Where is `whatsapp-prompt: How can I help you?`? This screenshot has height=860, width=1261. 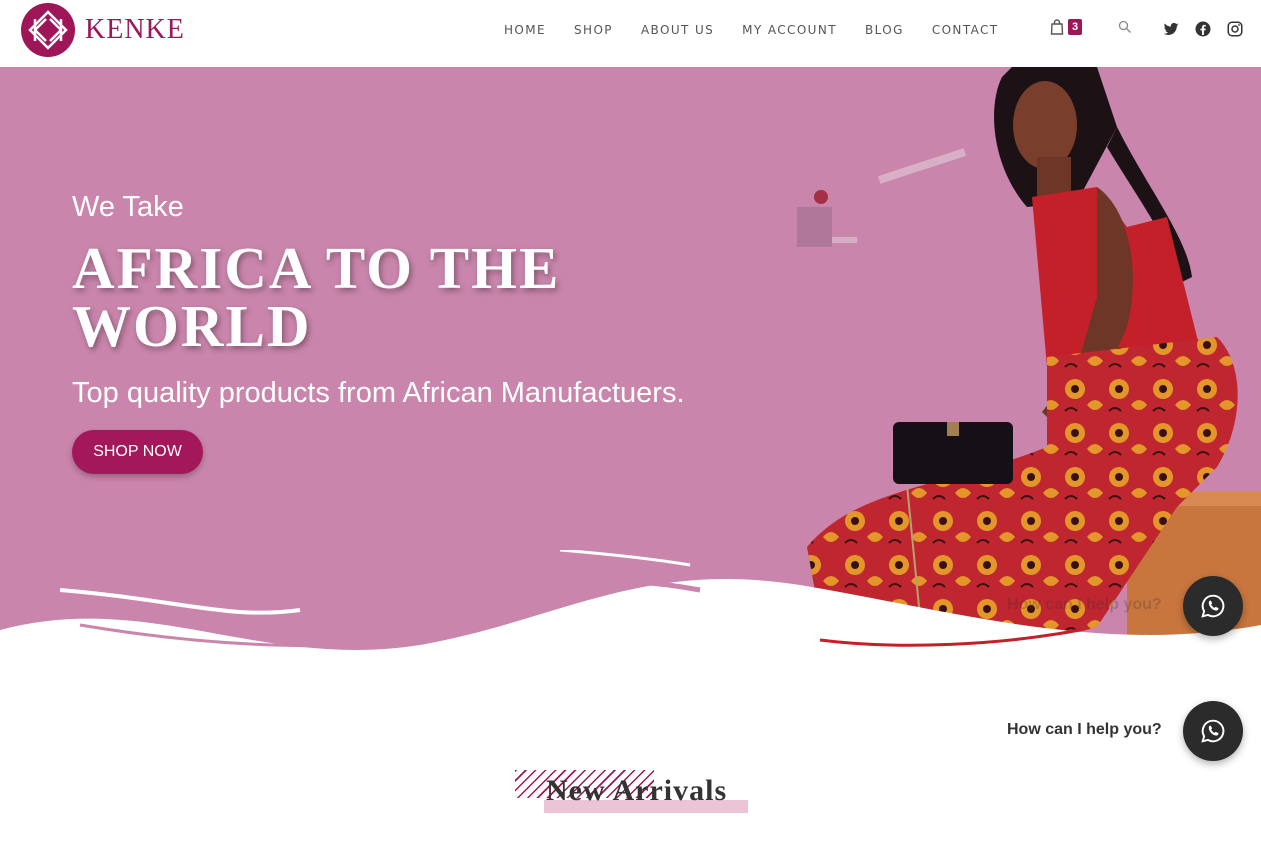 whatsapp-prompt: How can I help you? is located at coordinates (1084, 729).